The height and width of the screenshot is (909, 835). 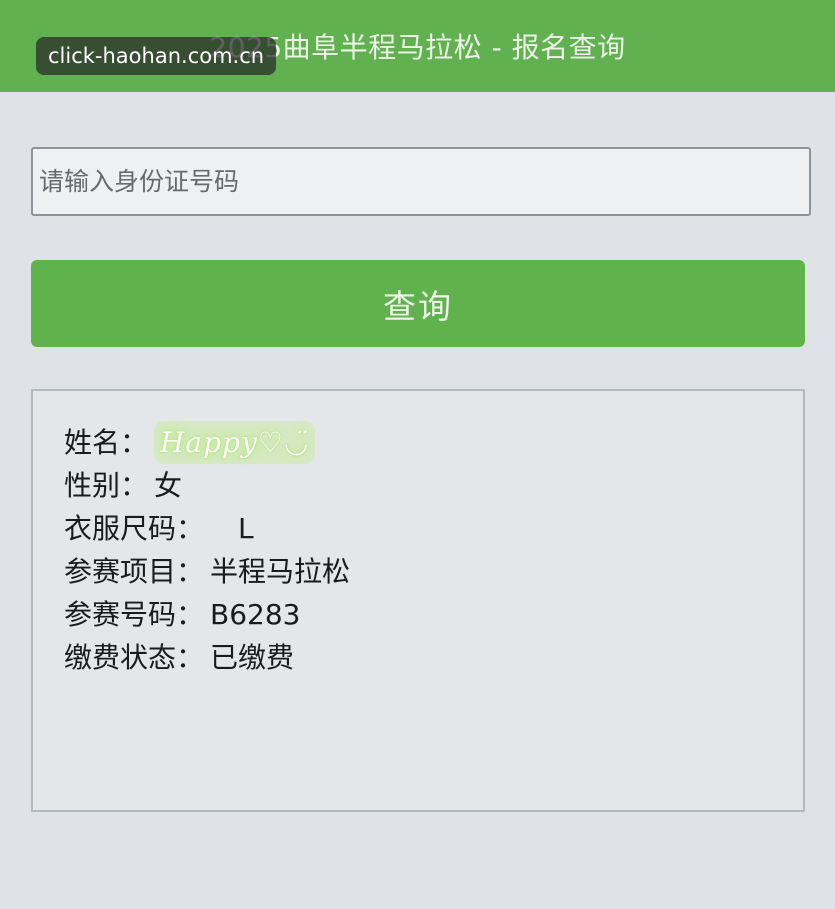 I want to click on query-button: 查询, so click(x=418, y=303).